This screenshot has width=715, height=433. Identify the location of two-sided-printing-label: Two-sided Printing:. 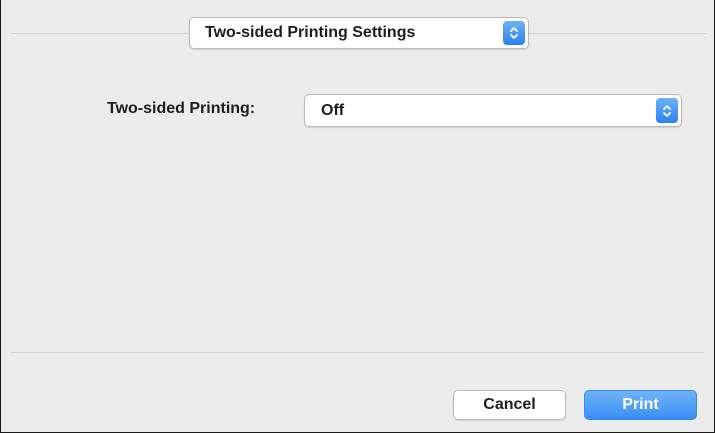
(181, 108).